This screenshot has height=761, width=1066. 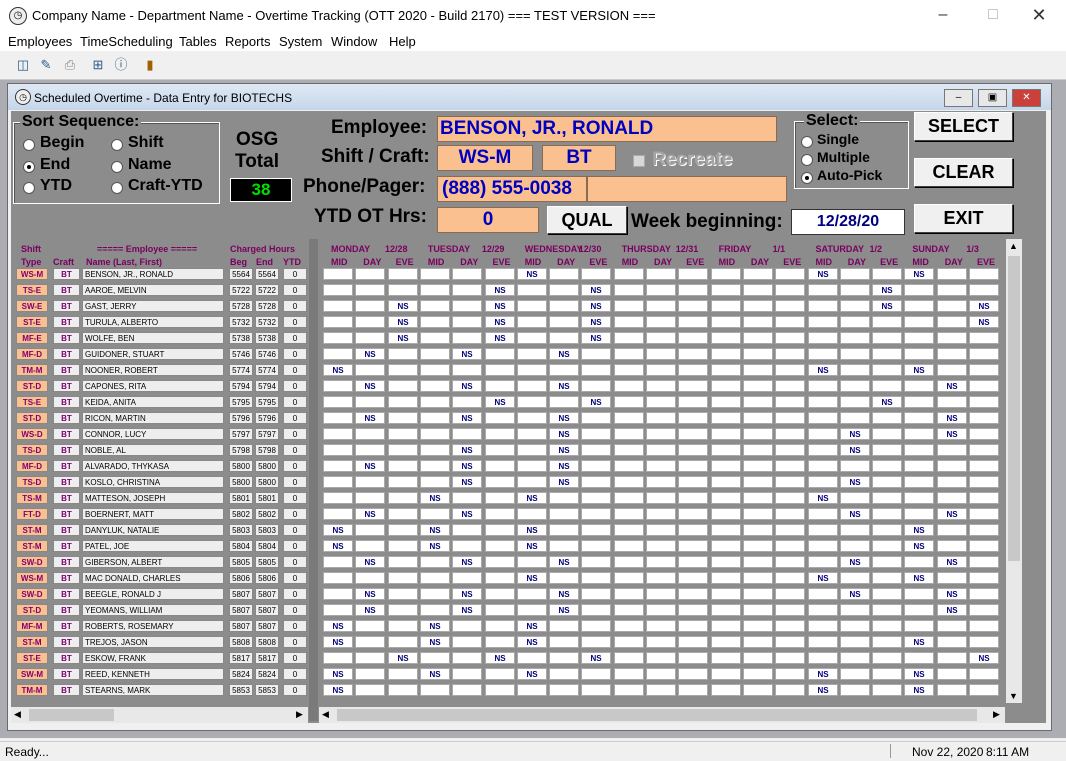 I want to click on sort-radio-end, so click(x=29, y=167).